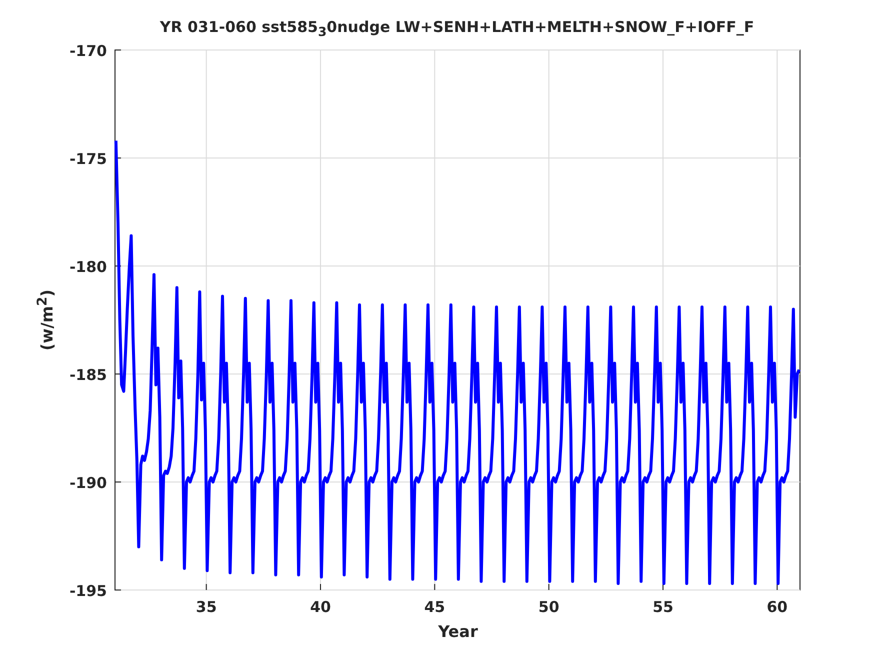  I want to click on axis-label: Year, so click(458, 631).